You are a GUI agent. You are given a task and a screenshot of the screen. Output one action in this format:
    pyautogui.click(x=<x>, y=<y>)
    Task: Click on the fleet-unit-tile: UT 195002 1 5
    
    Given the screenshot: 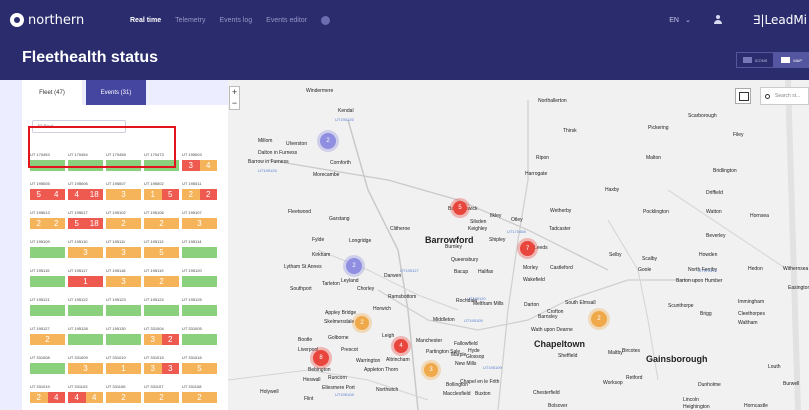 What is the action you would take?
    pyautogui.click(x=163, y=190)
    